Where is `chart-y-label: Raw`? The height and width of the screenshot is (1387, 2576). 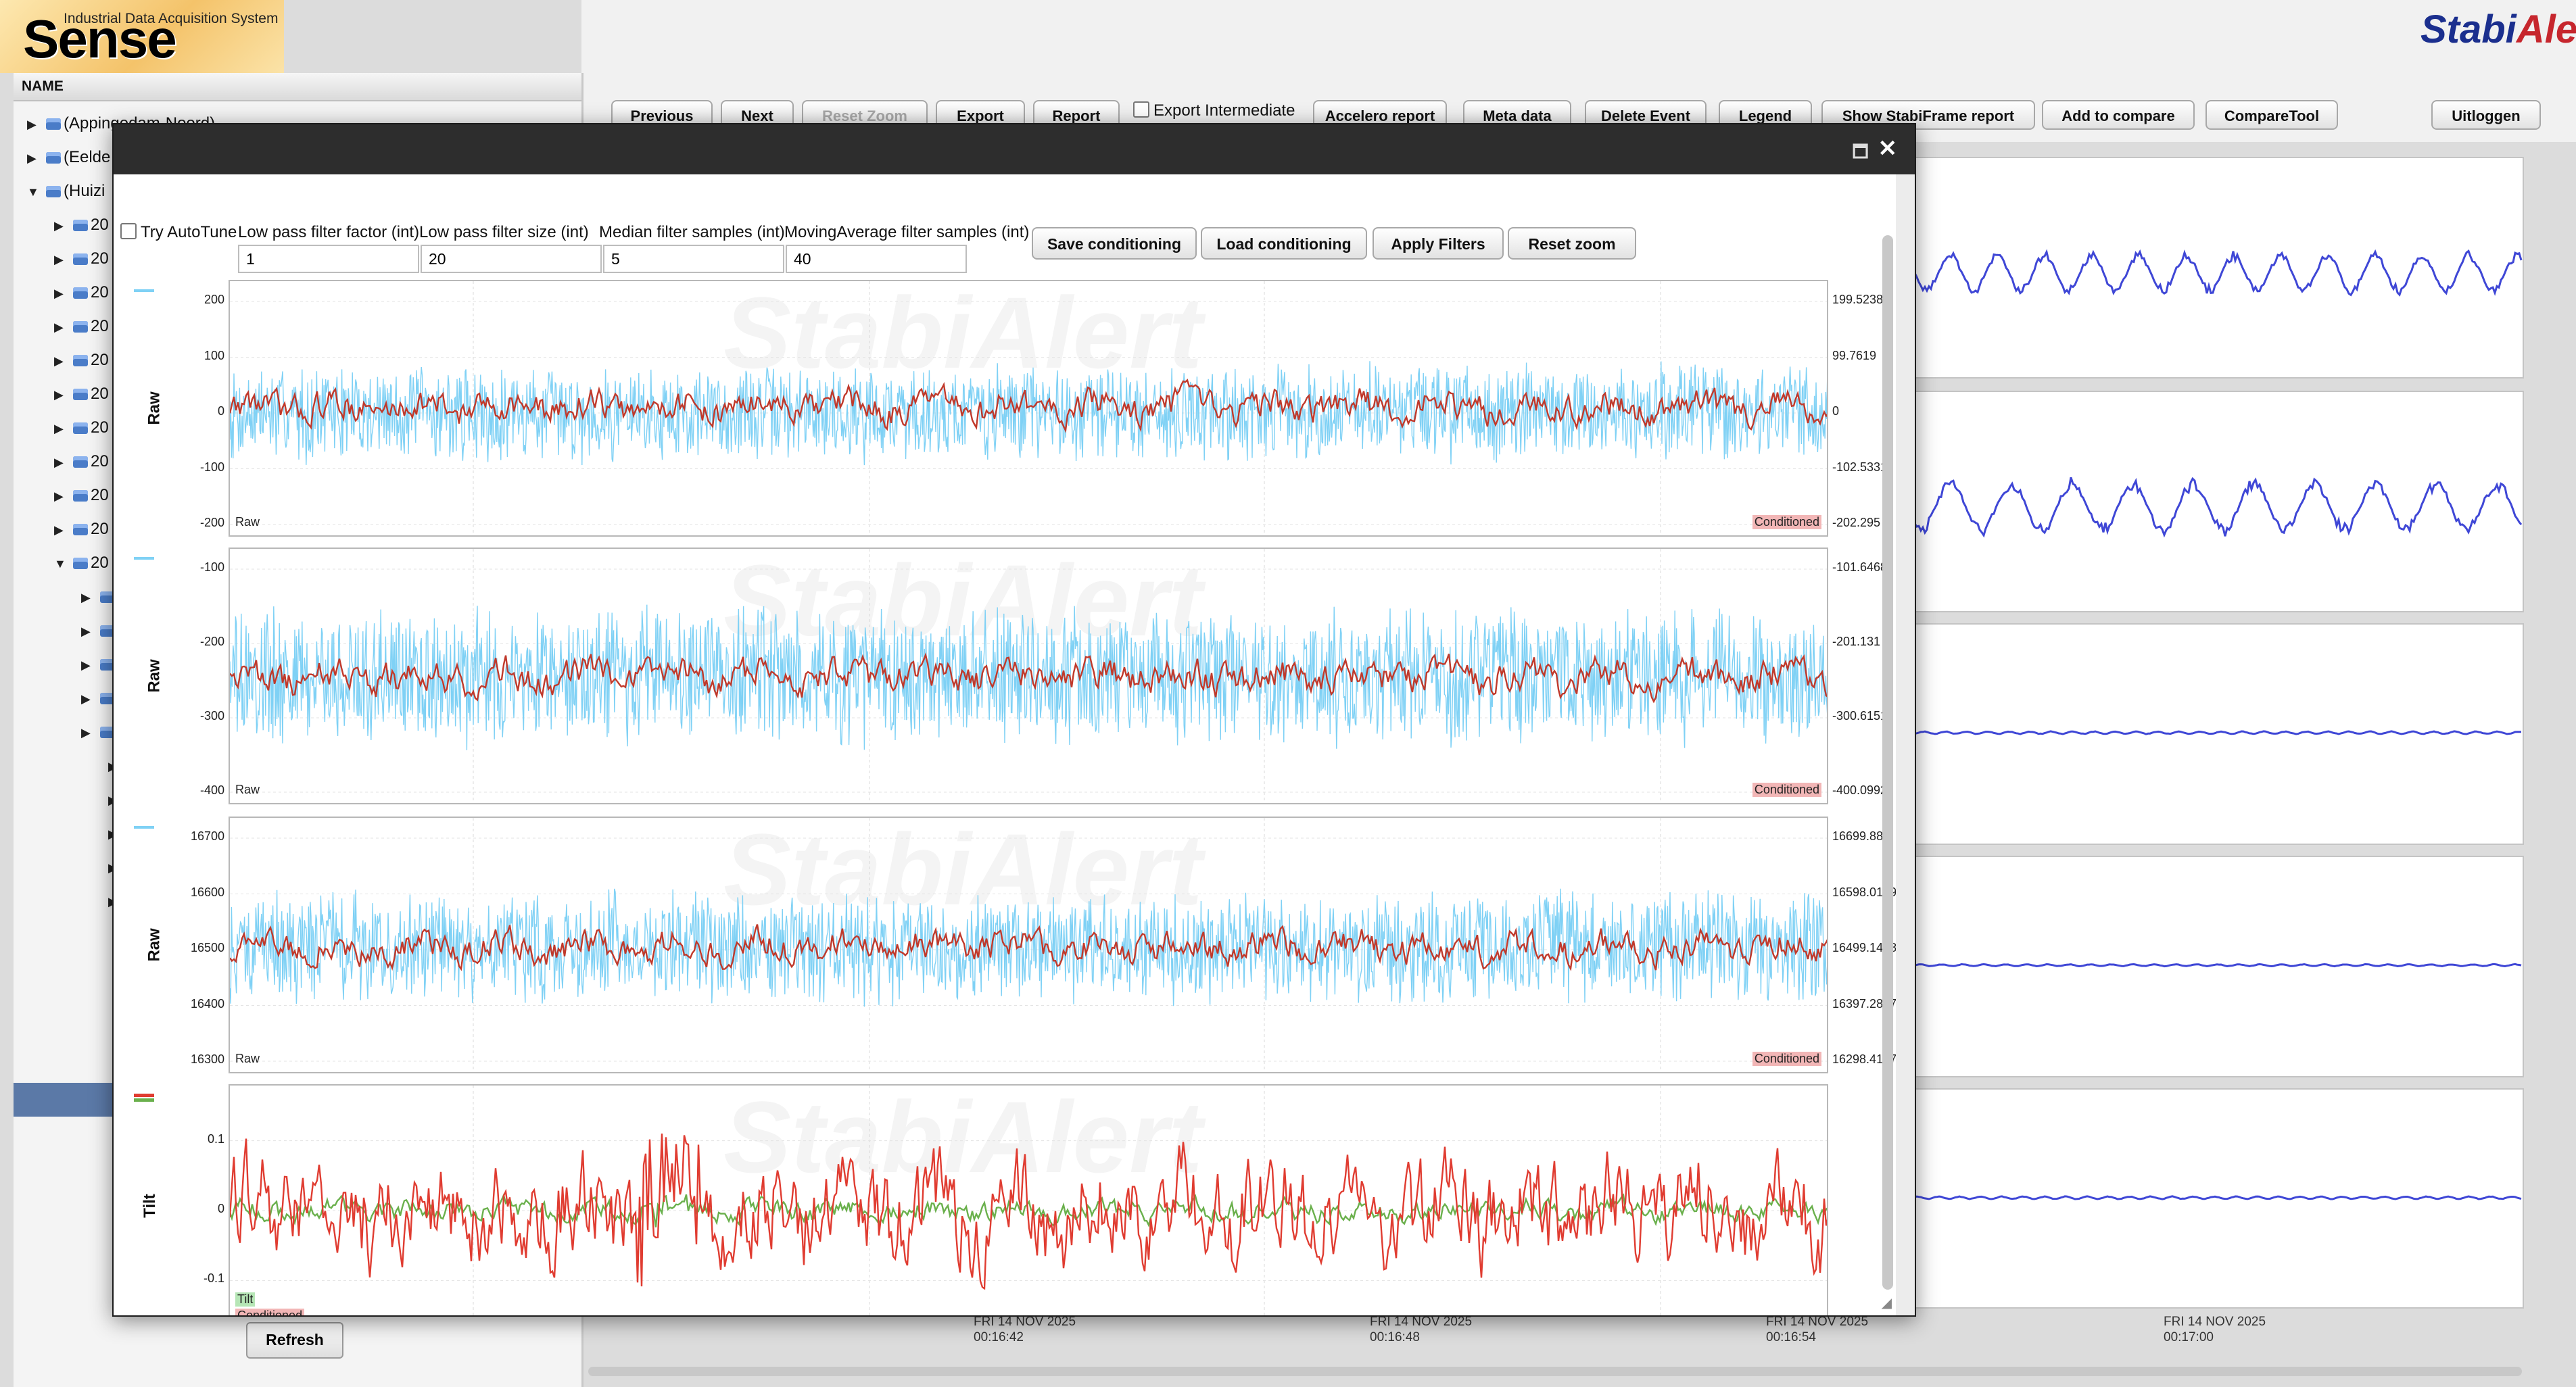
chart-y-label: Raw is located at coordinates (154, 408).